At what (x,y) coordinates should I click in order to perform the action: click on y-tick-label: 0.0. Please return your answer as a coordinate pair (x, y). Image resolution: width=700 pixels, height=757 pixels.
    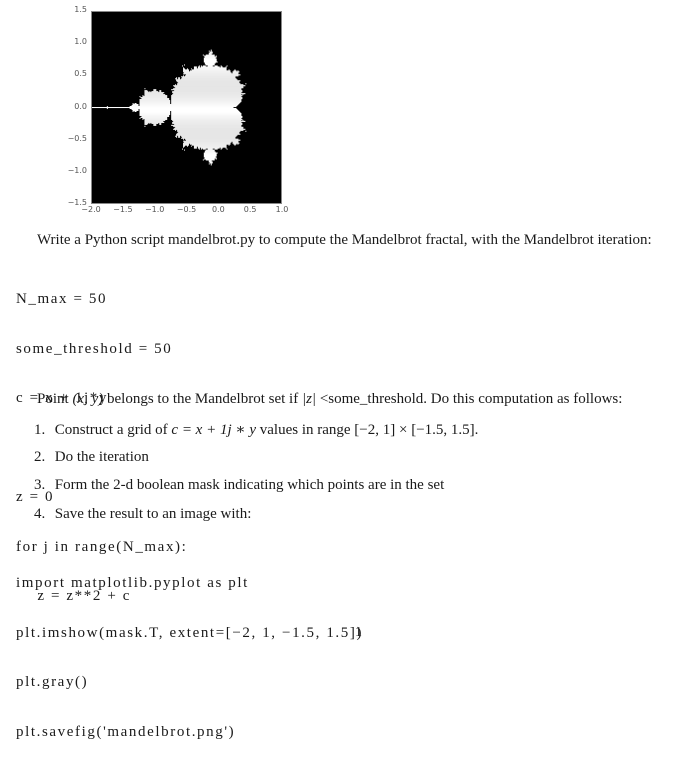
    Looking at the image, I should click on (80, 106).